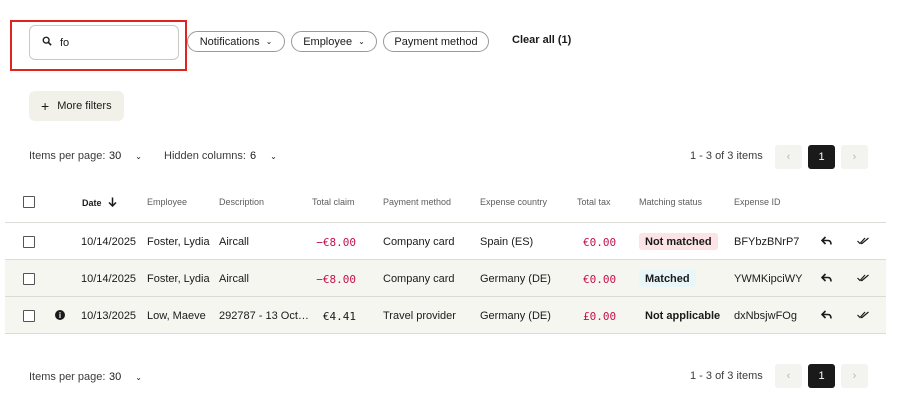 The image size is (897, 406). What do you see at coordinates (45, 106) in the screenshot?
I see `plus-icon: +` at bounding box center [45, 106].